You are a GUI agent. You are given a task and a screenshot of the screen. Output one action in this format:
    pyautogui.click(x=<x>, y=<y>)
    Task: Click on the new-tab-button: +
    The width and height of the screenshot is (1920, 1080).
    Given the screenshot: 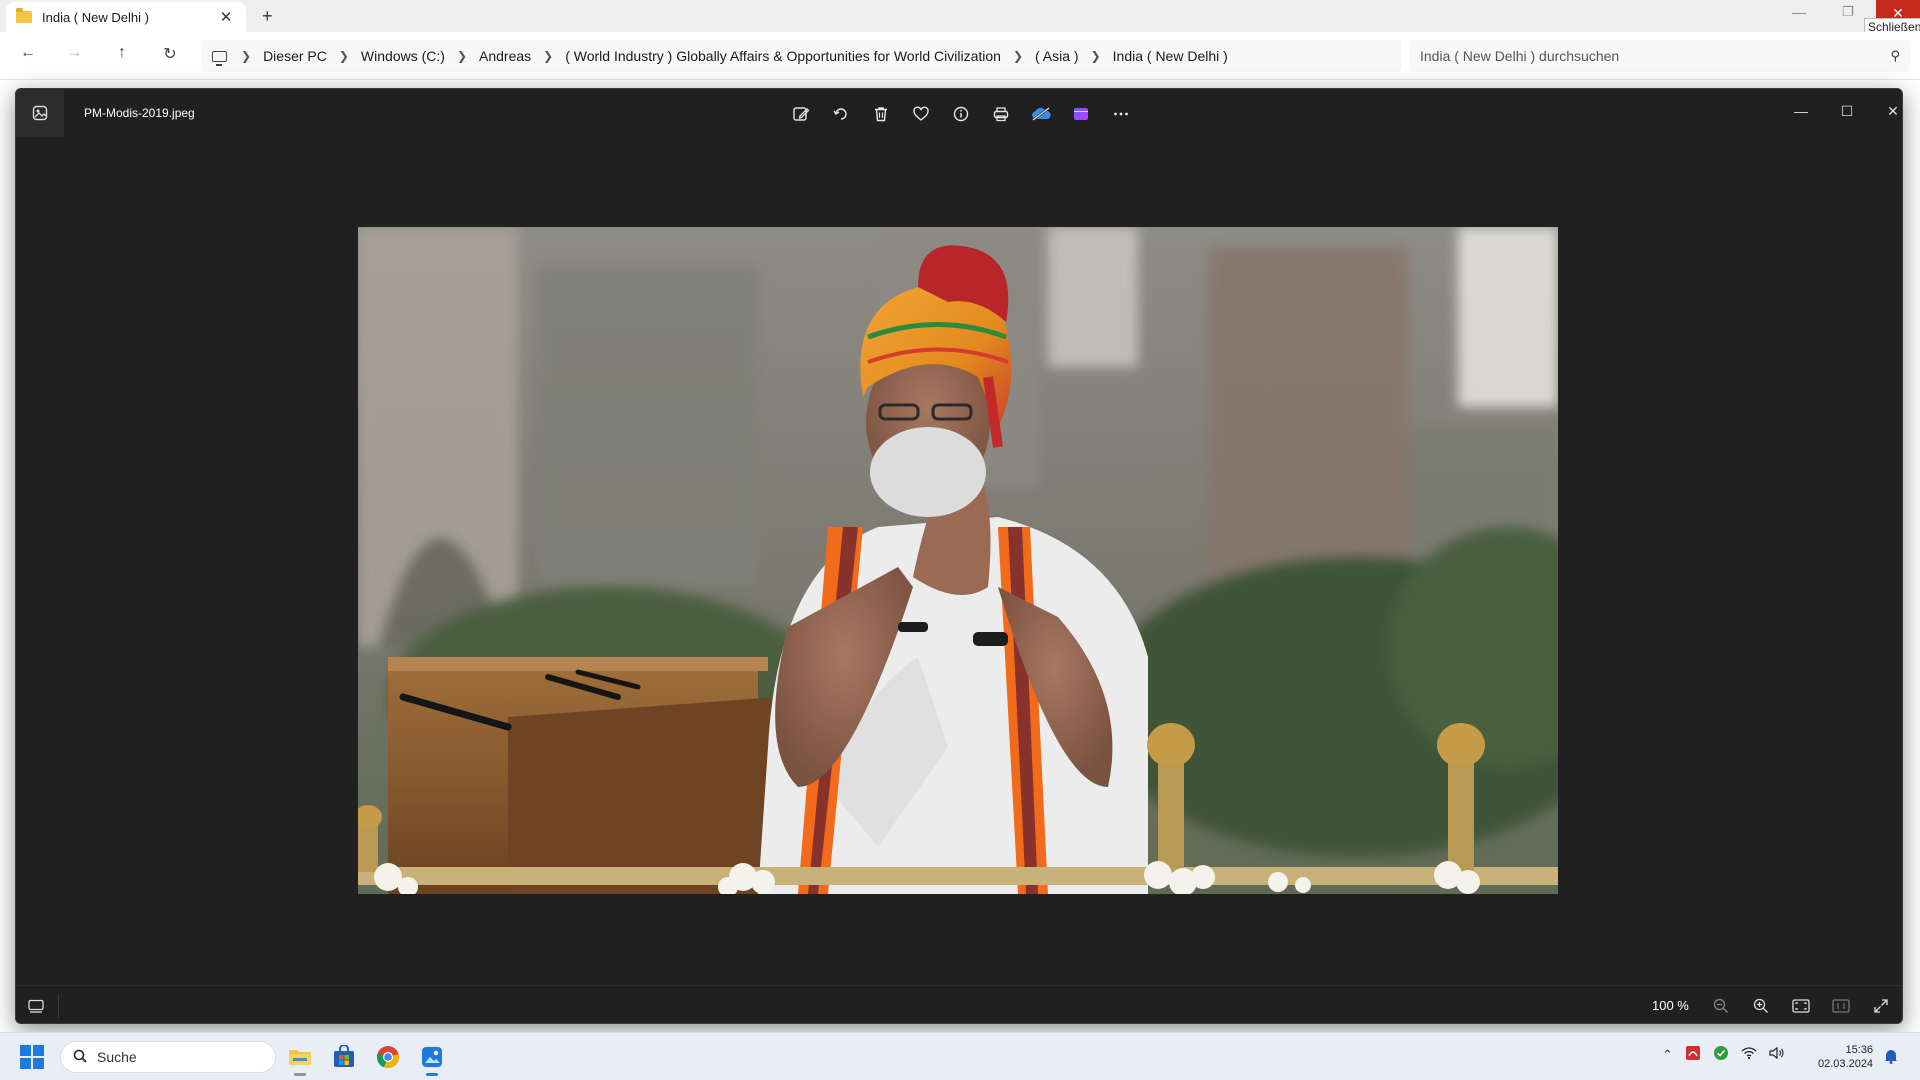 What is the action you would take?
    pyautogui.click(x=267, y=16)
    